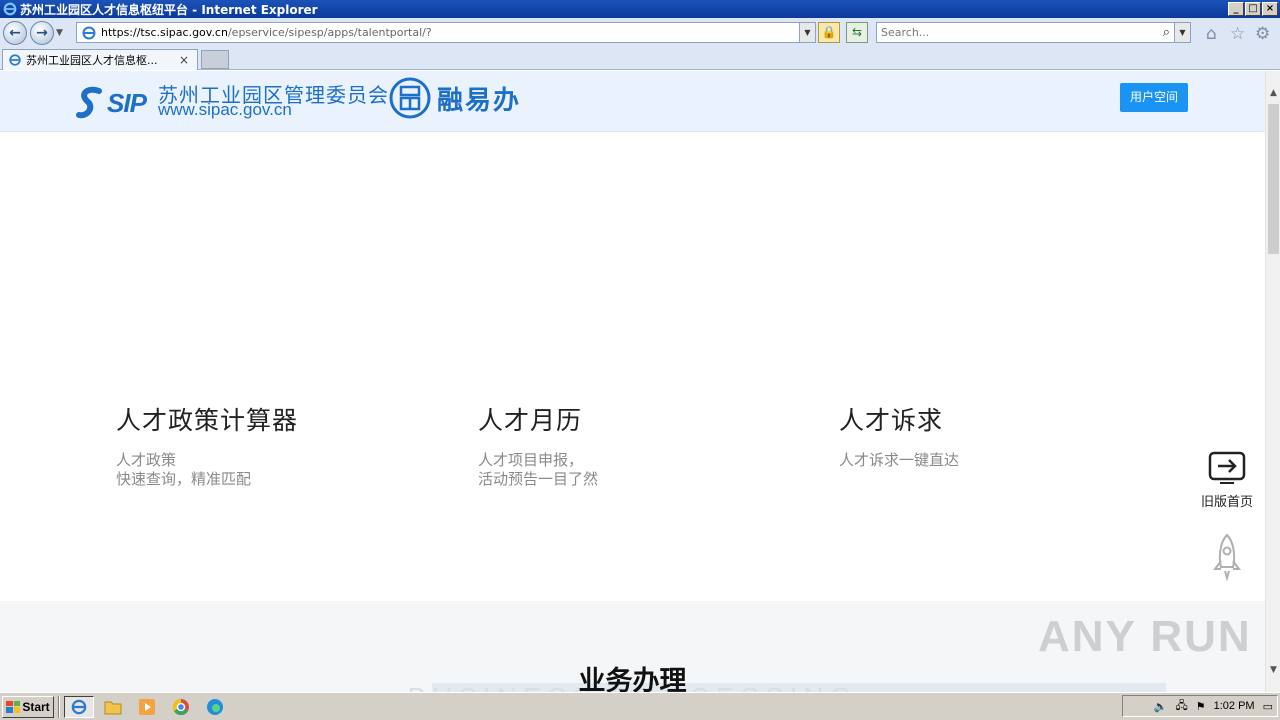 The image size is (1280, 720). I want to click on system-tray: 🔈 🖧 ⚑ 1:02 PM ▭, so click(1200, 706).